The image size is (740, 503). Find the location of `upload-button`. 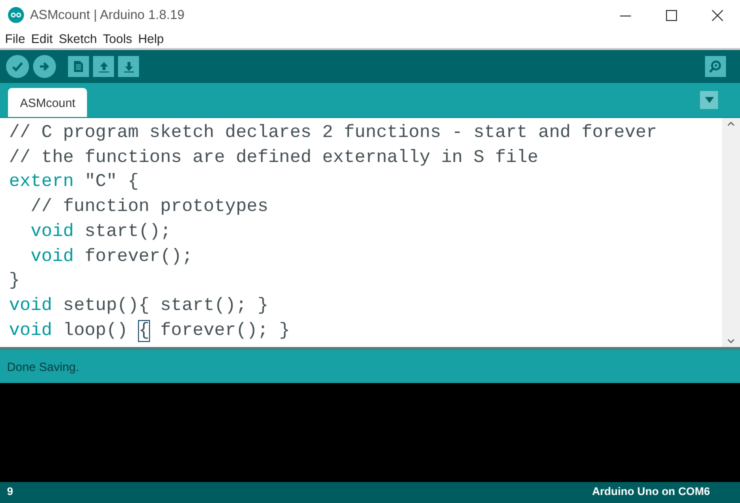

upload-button is located at coordinates (44, 66).